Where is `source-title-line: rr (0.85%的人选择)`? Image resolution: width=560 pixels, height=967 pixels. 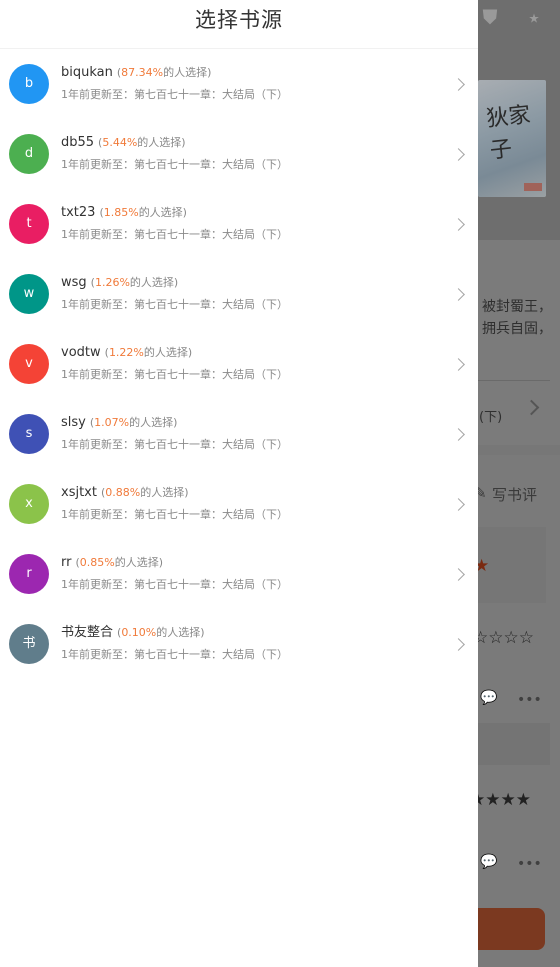 source-title-line: rr (0.85%的人选择) is located at coordinates (112, 560).